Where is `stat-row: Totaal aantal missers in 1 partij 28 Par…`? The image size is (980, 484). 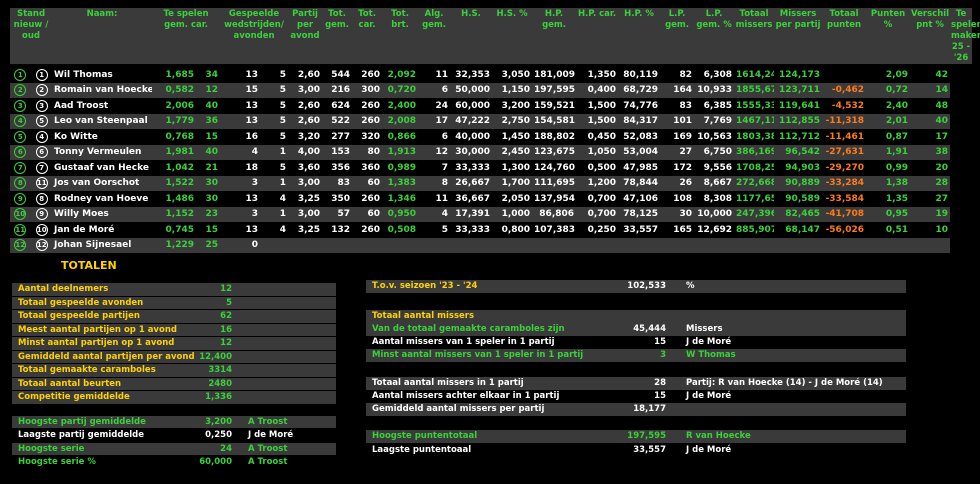
stat-row: Totaal aantal missers in 1 partij 28 Par… is located at coordinates (636, 383).